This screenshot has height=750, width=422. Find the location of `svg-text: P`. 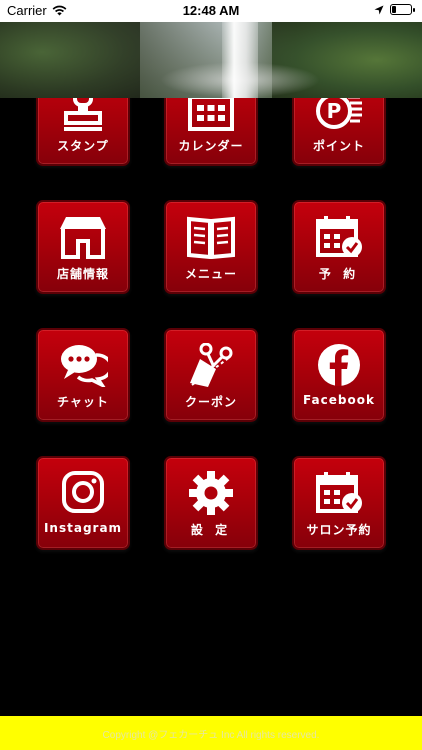

svg-text: P is located at coordinates (334, 111).